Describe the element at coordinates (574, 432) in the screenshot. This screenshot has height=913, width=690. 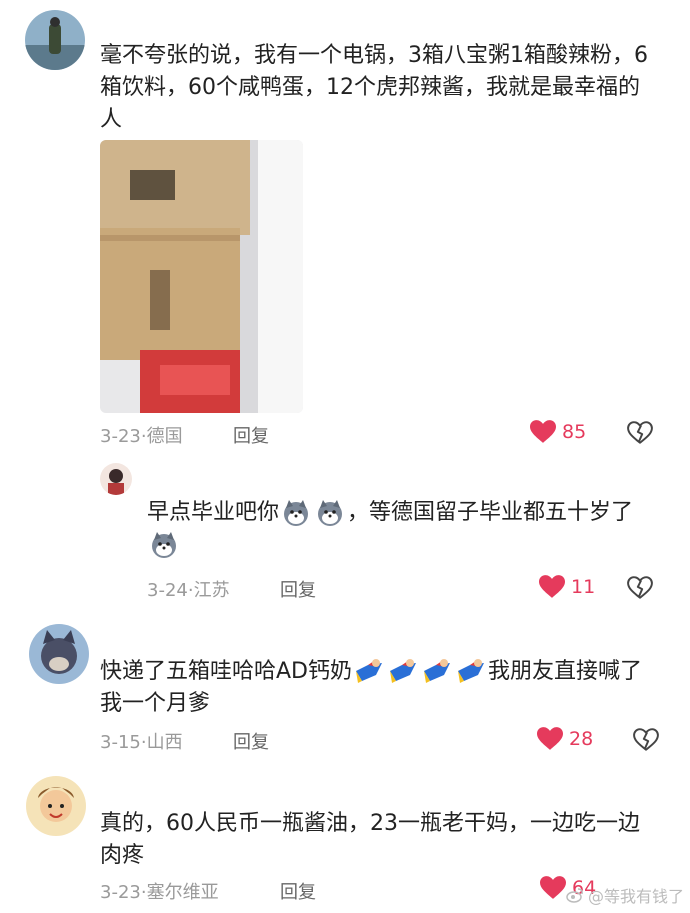
I see `like-count: 85` at that location.